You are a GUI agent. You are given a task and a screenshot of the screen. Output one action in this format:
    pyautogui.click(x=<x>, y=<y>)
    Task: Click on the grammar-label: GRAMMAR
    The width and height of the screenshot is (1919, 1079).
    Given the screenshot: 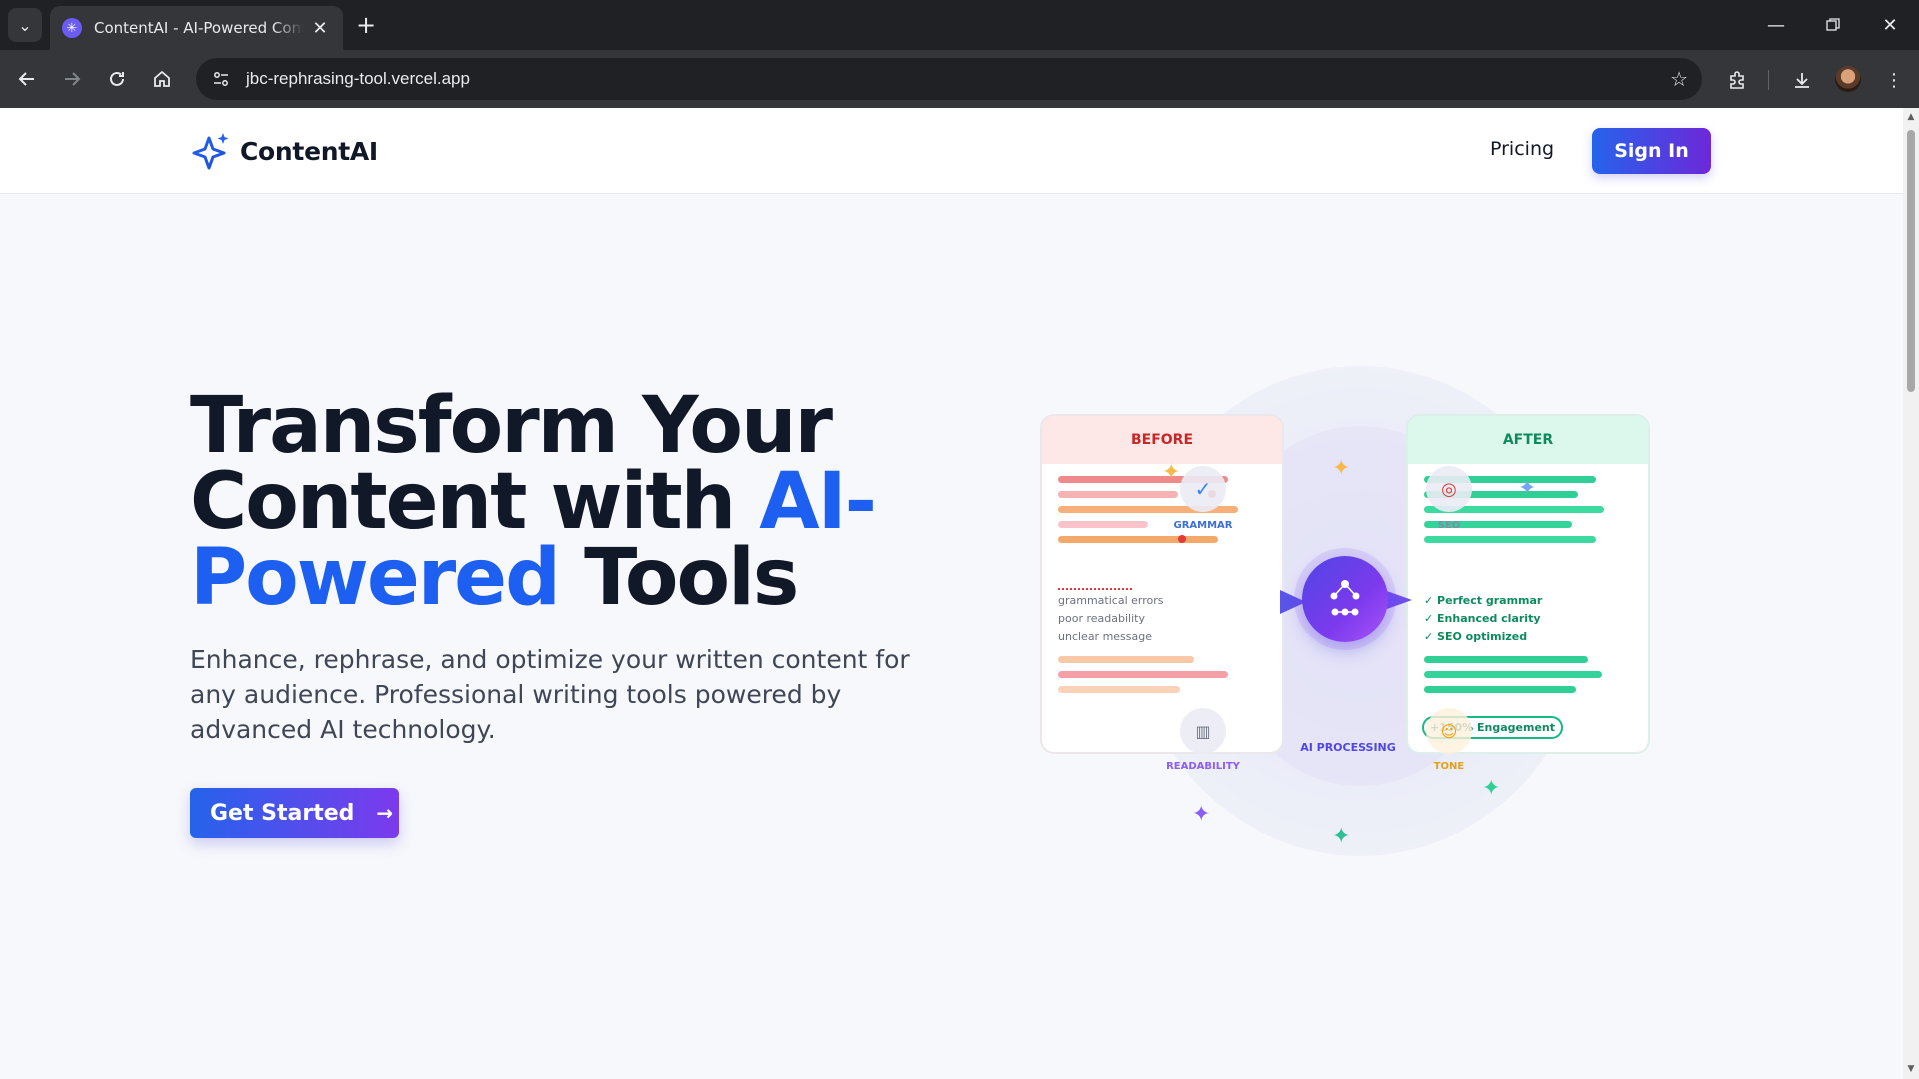 What is the action you would take?
    pyautogui.click(x=1203, y=525)
    